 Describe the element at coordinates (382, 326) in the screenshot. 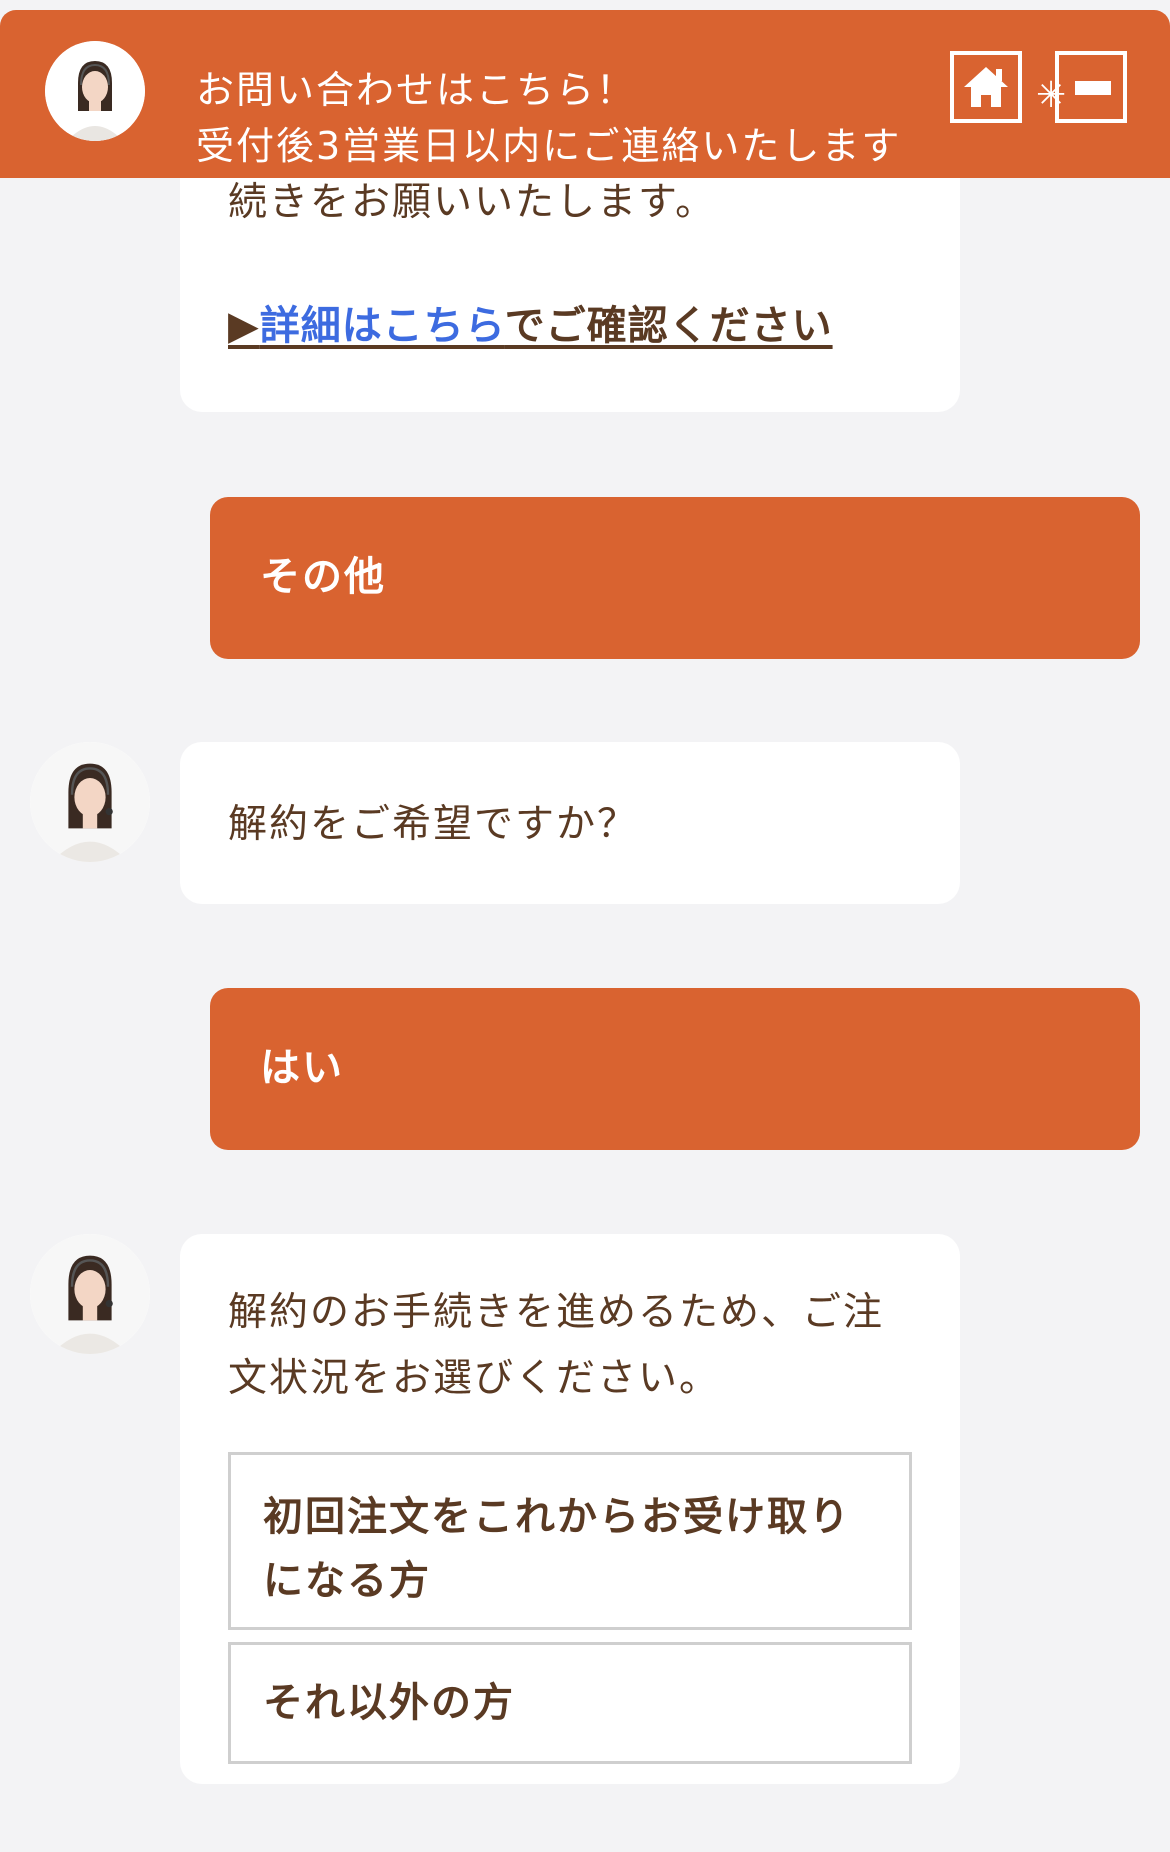

I see `details-link: 詳細はこちら` at that location.